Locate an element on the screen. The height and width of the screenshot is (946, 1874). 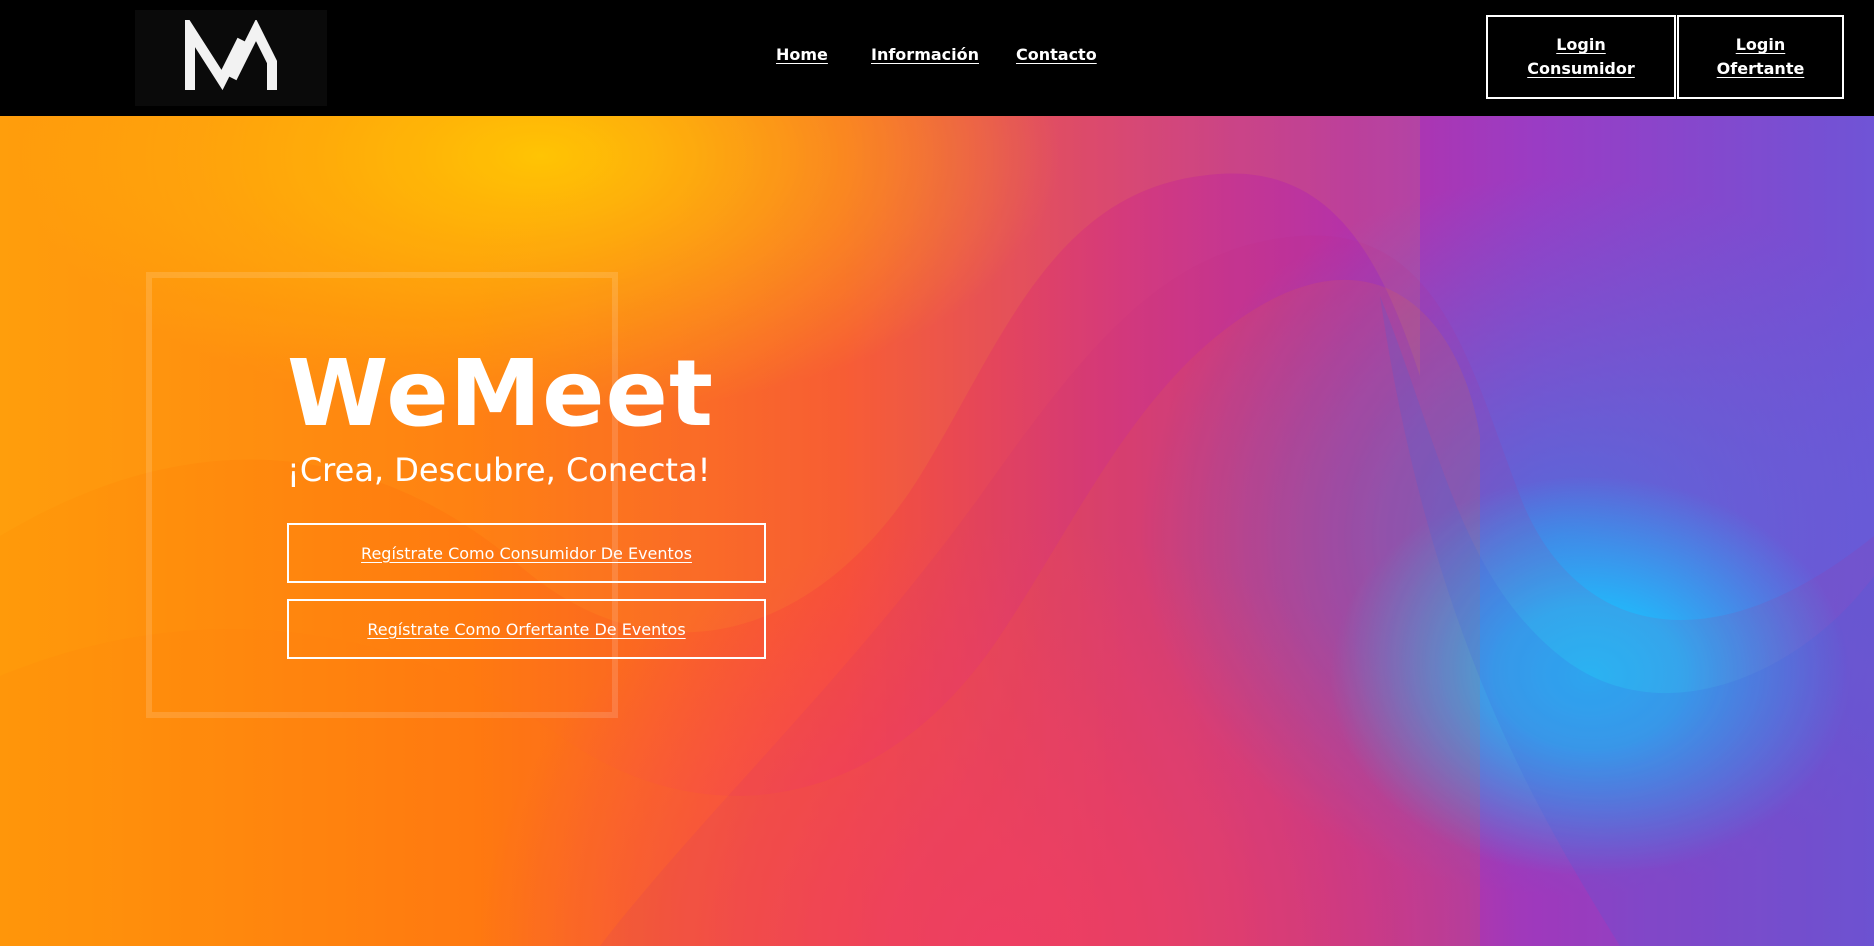
login-offerer-line2: Ofertante is located at coordinates (1760, 68).